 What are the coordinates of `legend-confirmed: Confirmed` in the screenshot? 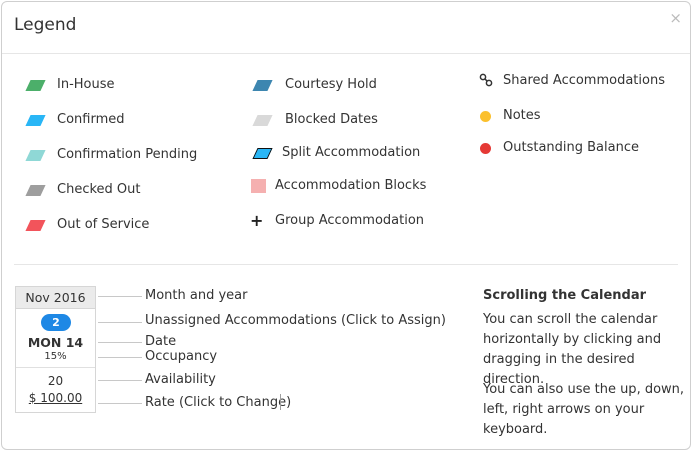 It's located at (91, 119).